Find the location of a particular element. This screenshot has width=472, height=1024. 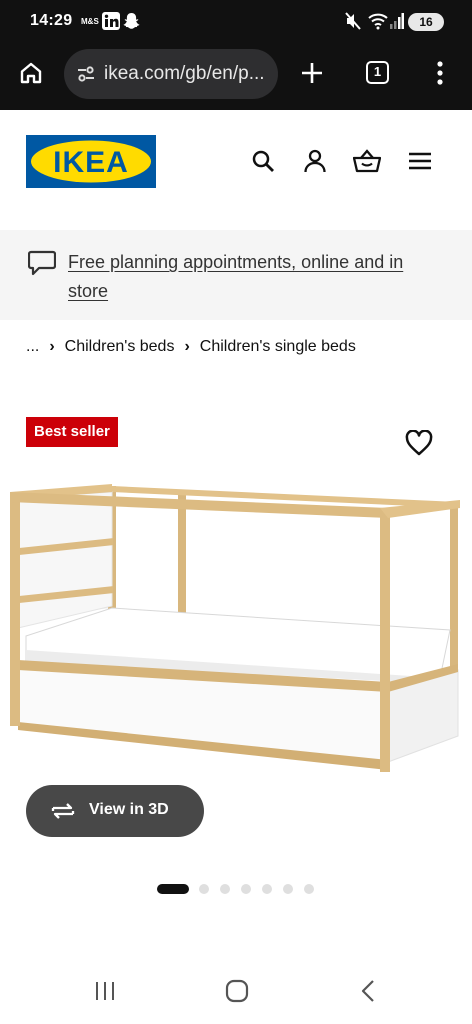

best-seller-badge: Best seller is located at coordinates (72, 432).